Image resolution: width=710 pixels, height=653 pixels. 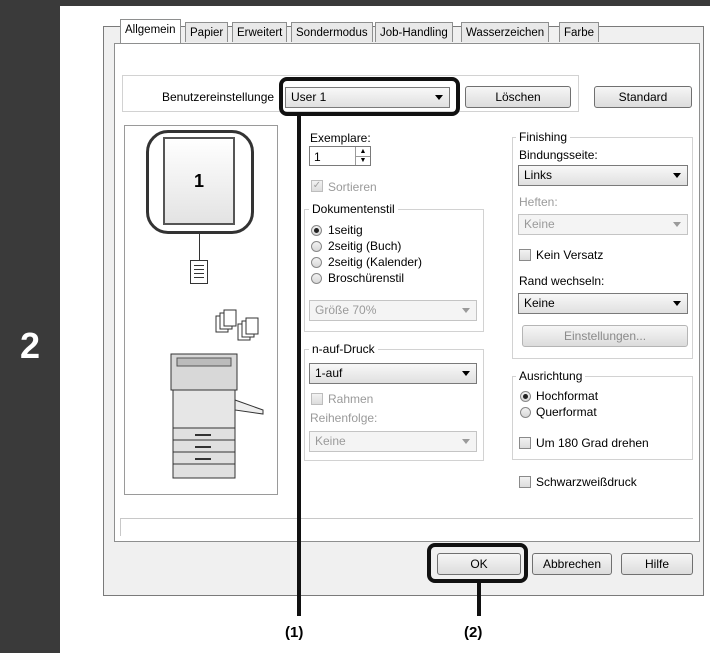 What do you see at coordinates (345, 230) in the screenshot?
I see `style-label-1: 1seitig` at bounding box center [345, 230].